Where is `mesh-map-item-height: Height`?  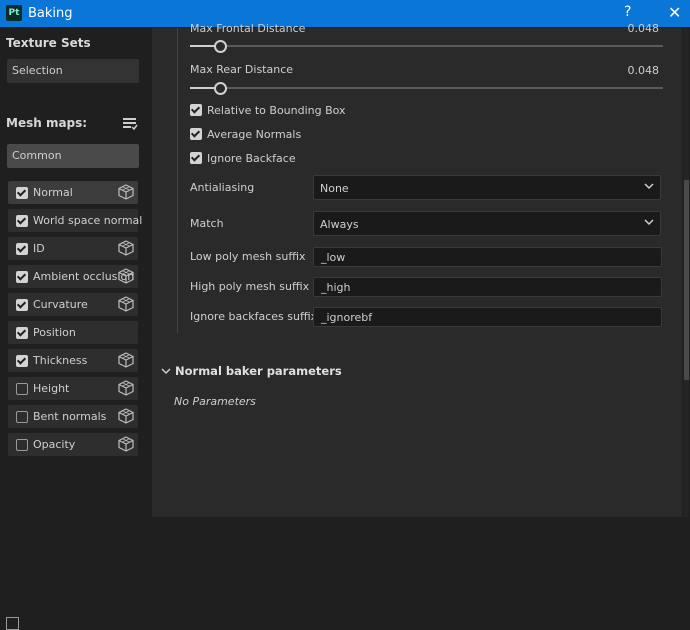 mesh-map-item-height: Height is located at coordinates (73, 388).